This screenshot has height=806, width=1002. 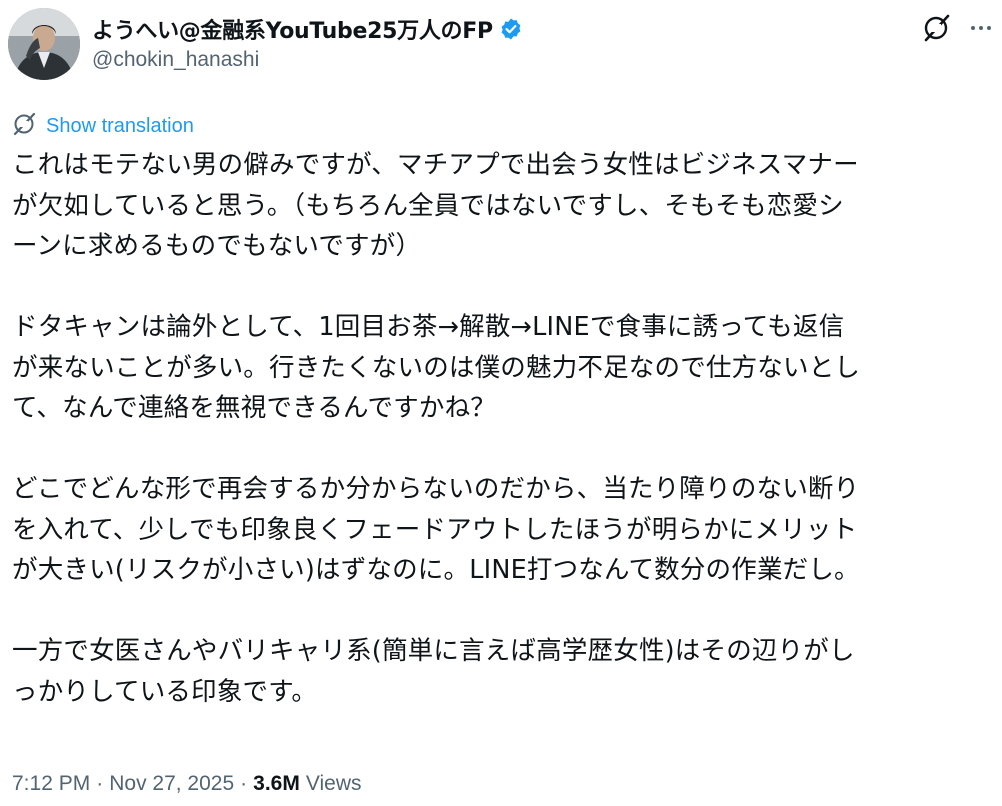 What do you see at coordinates (436, 570) in the screenshot?
I see `tweet-line: が大きい(リスクが小さい)はずなのに。LINE打つなんて数分の作業だし。` at bounding box center [436, 570].